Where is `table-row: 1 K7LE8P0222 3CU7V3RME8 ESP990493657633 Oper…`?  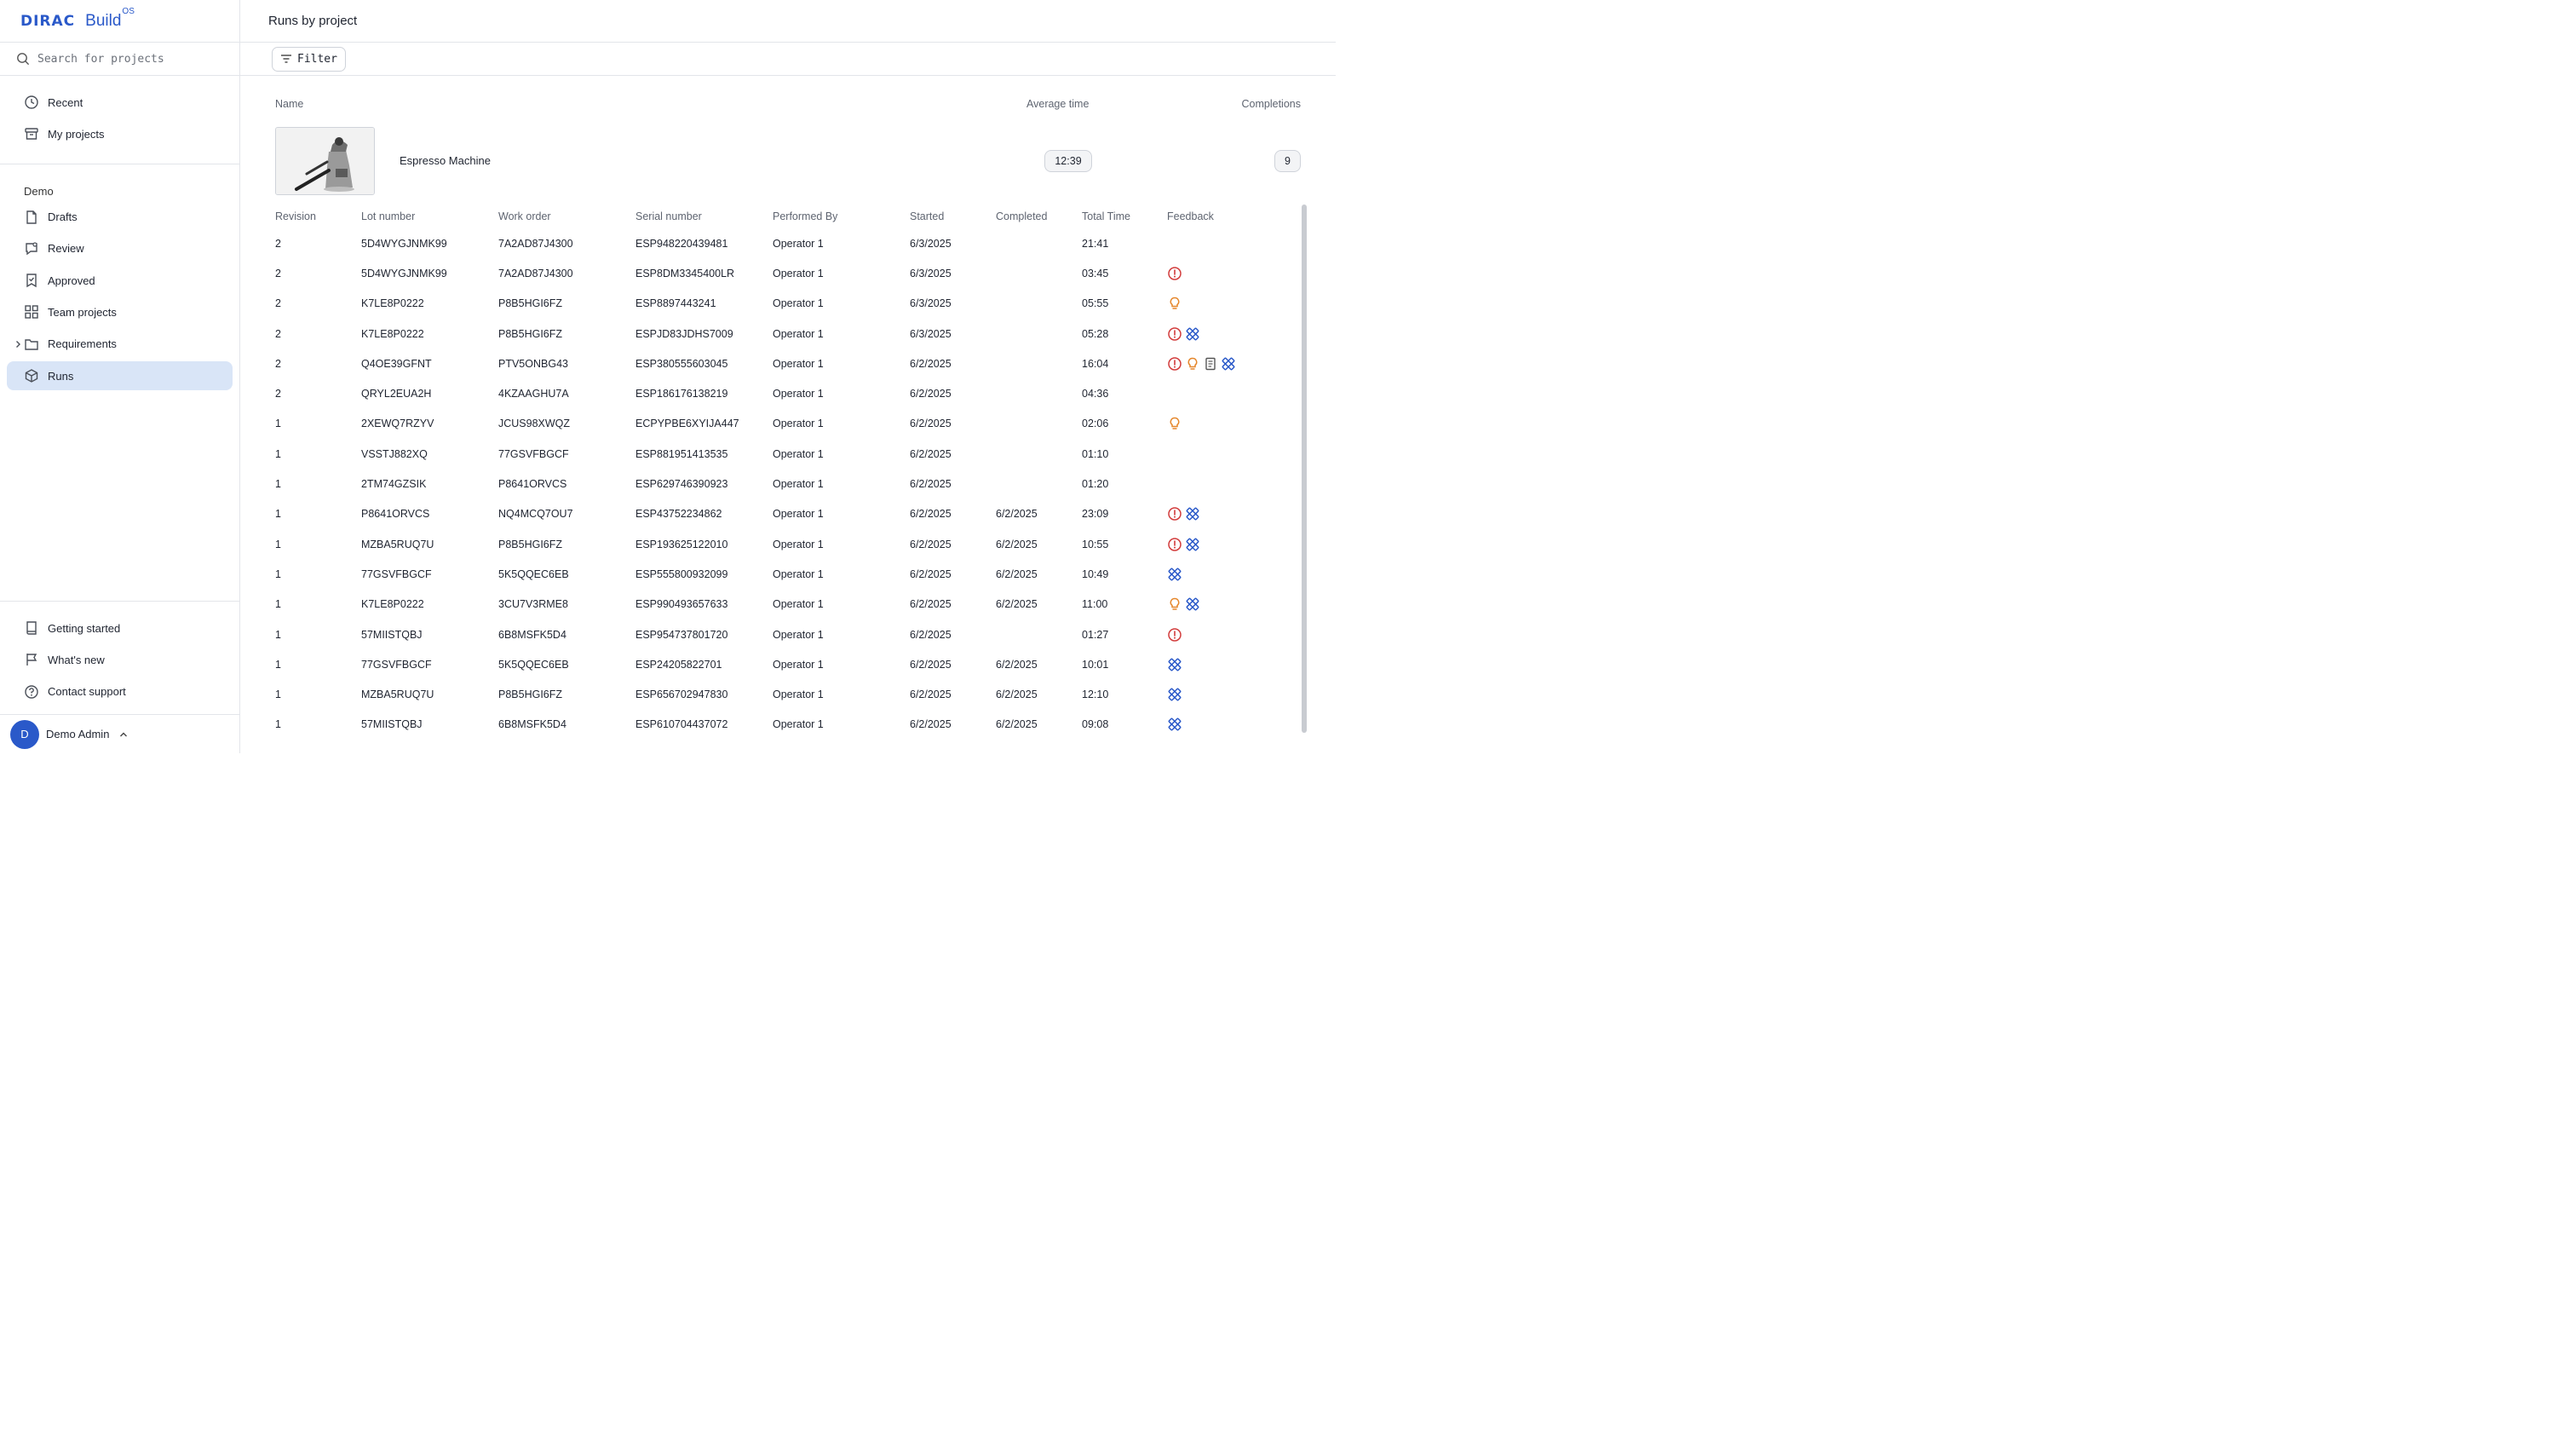 table-row: 1 K7LE8P0222 3CU7V3RME8 ESP990493657633 Oper… is located at coordinates (786, 604).